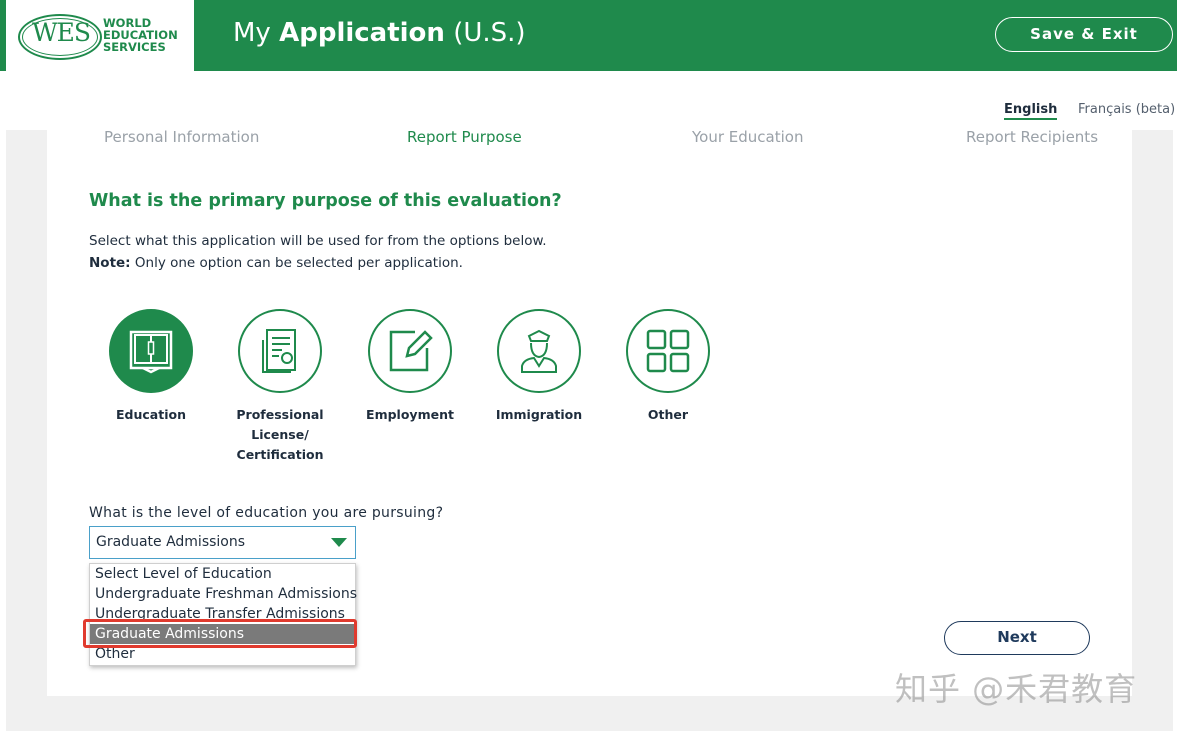  Describe the element at coordinates (379, 33) in the screenshot. I see `page-title: My Application (U.S.)` at that location.